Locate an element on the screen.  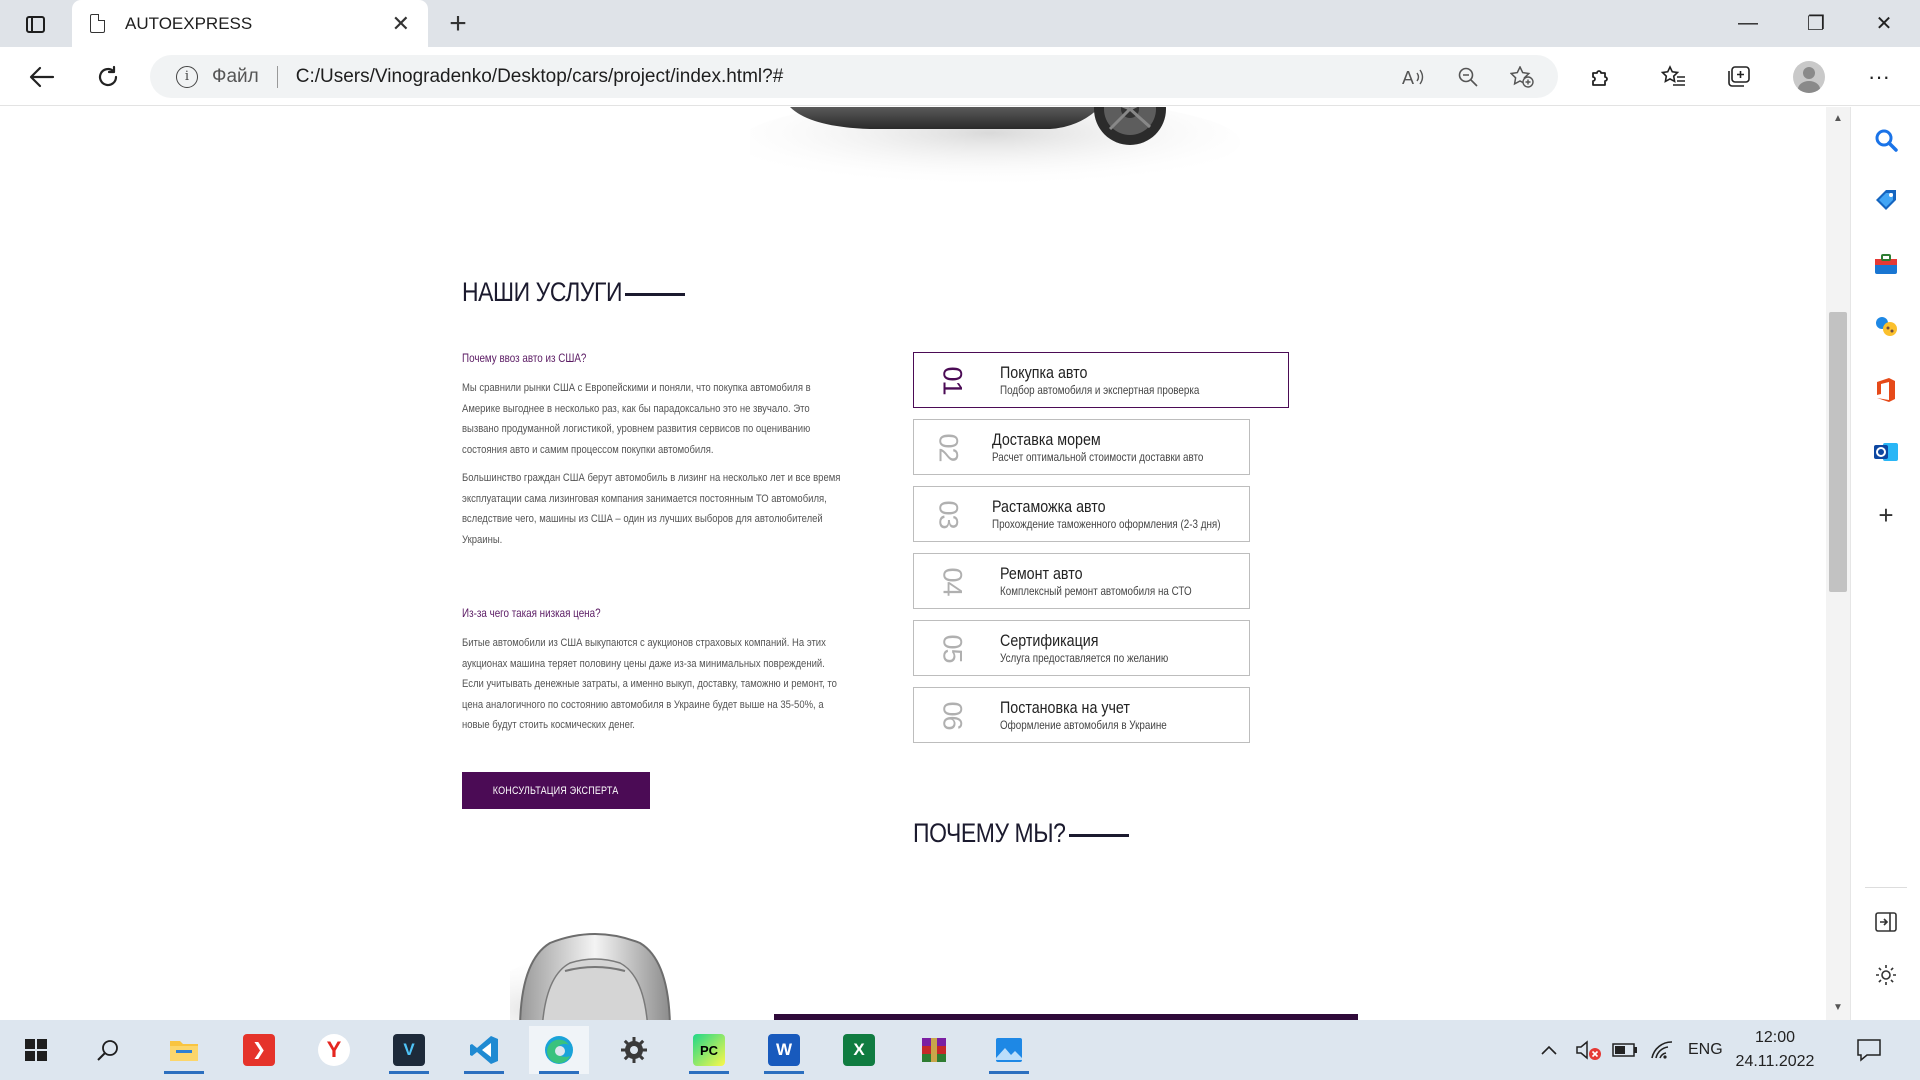
reload-button is located at coordinates (108, 77).